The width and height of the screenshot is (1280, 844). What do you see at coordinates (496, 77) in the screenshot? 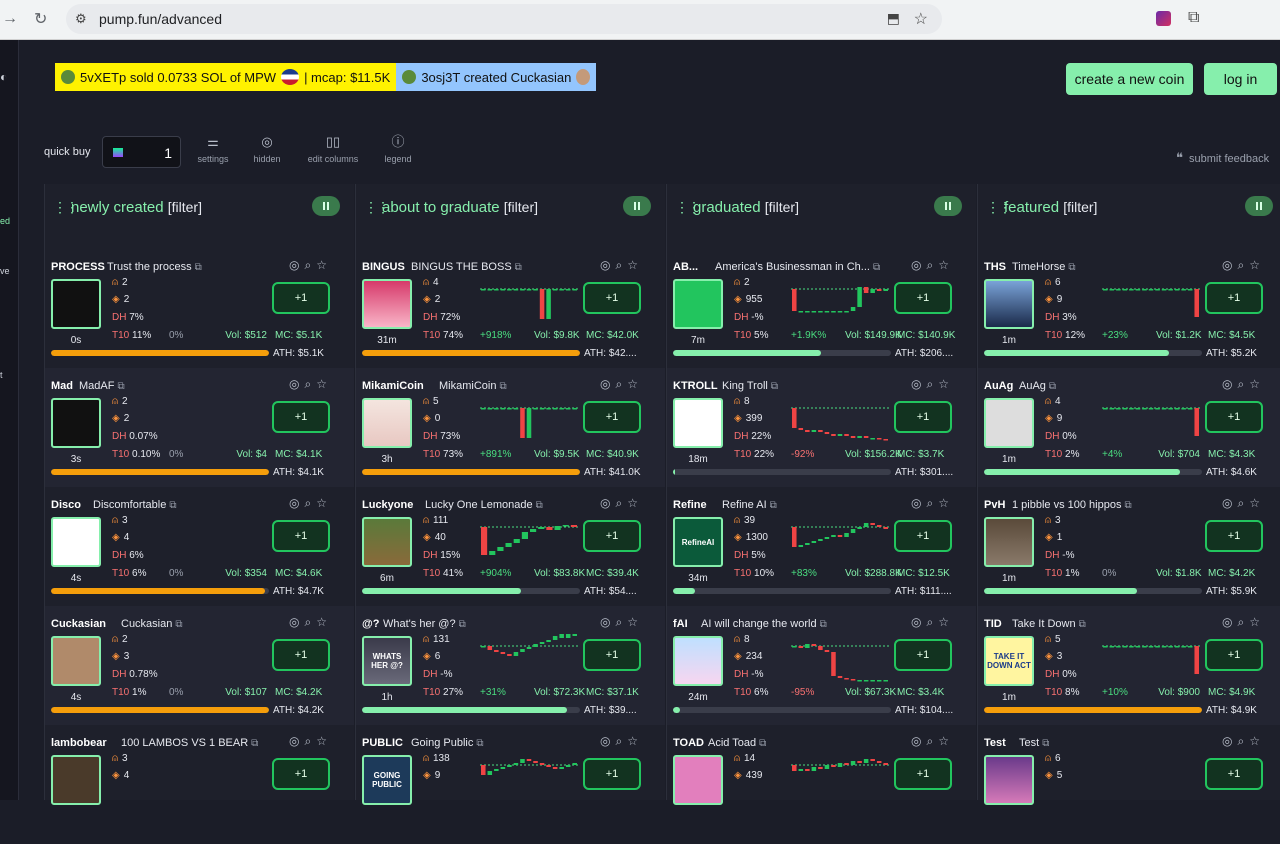
I see `ticker-item-create: 3osj3T created Cuckasian` at bounding box center [496, 77].